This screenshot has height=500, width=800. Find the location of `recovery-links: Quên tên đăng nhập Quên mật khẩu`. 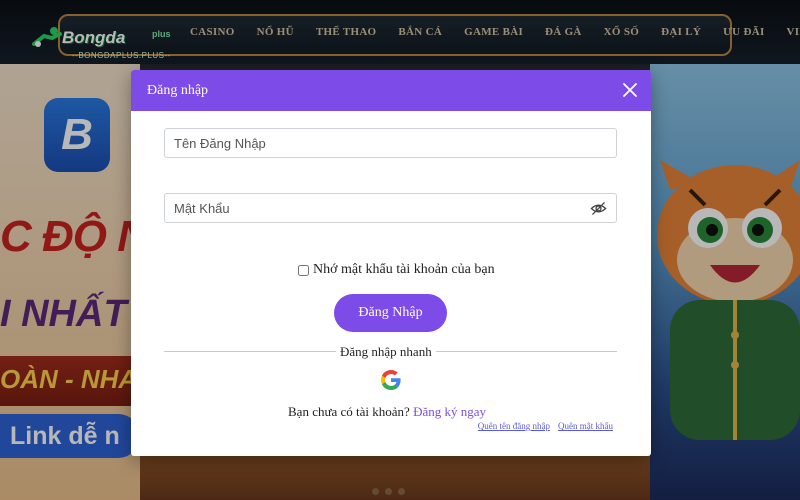

recovery-links: Quên tên đăng nhập Quên mật khẩu is located at coordinates (545, 426).